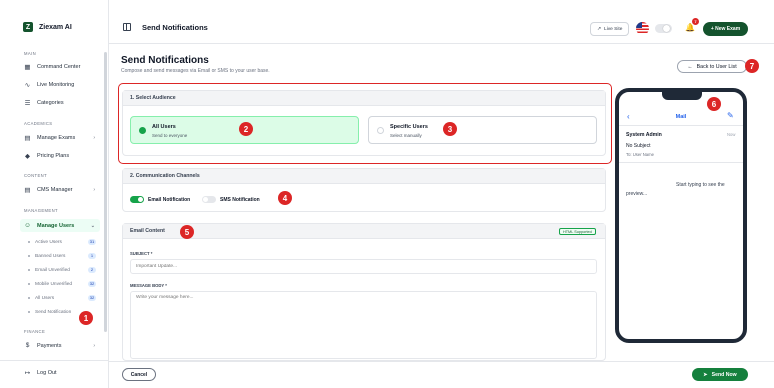 This screenshot has height=388, width=774. What do you see at coordinates (56, 225) in the screenshot?
I see `sidebar-item-label: Manage Users` at bounding box center [56, 225].